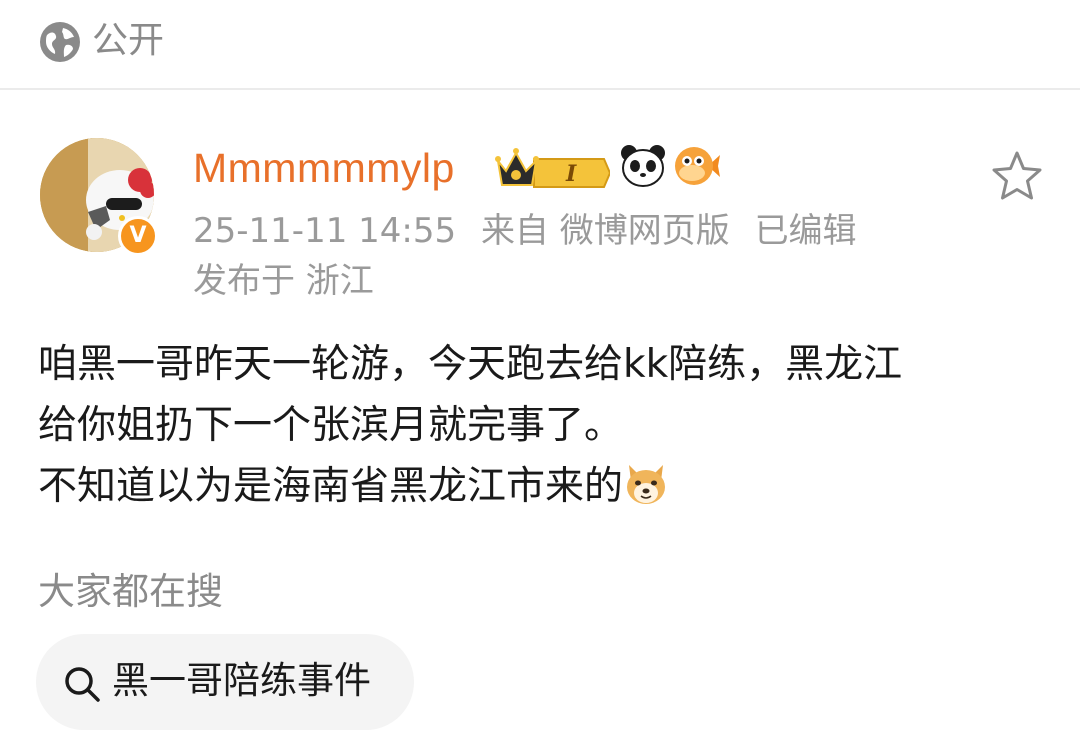  I want to click on hot-search-query: 黑一哥陪练事件, so click(241, 680).